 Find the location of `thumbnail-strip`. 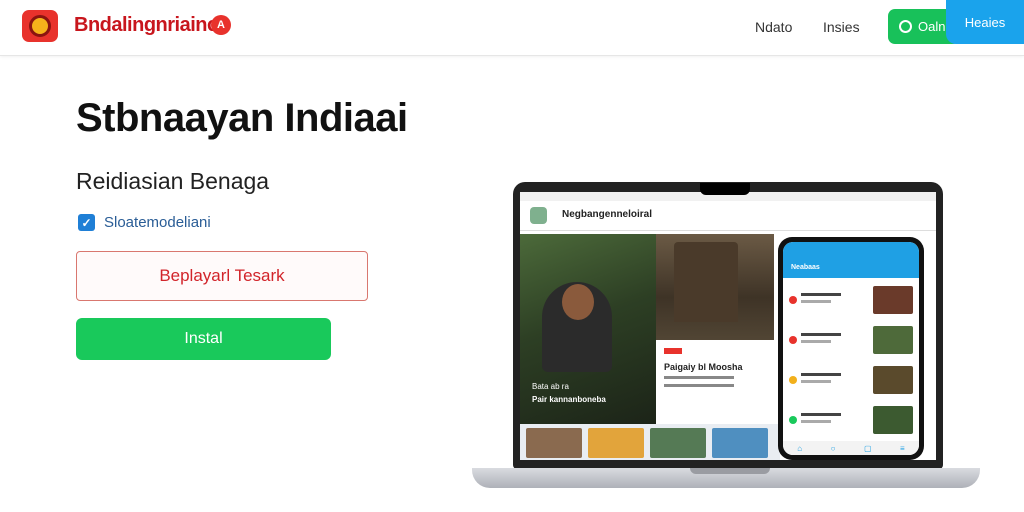

thumbnail-strip is located at coordinates (650, 442).